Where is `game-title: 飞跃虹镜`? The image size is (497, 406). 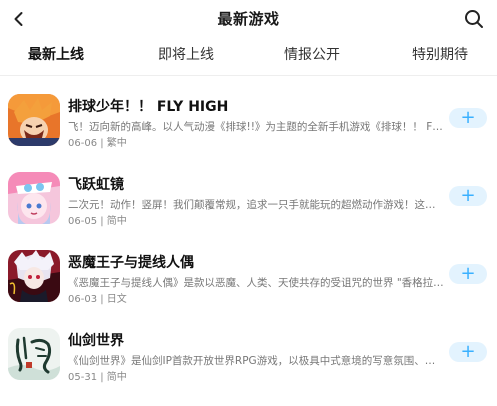 game-title: 飞跃虹镜 is located at coordinates (96, 185).